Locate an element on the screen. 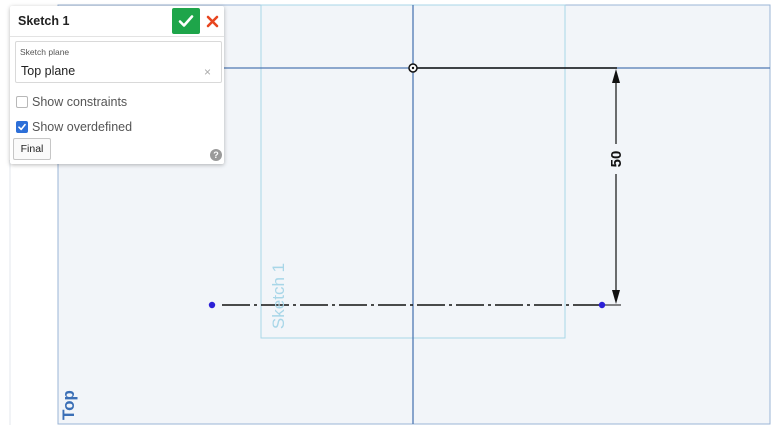  clear-icon: × is located at coordinates (207, 72).